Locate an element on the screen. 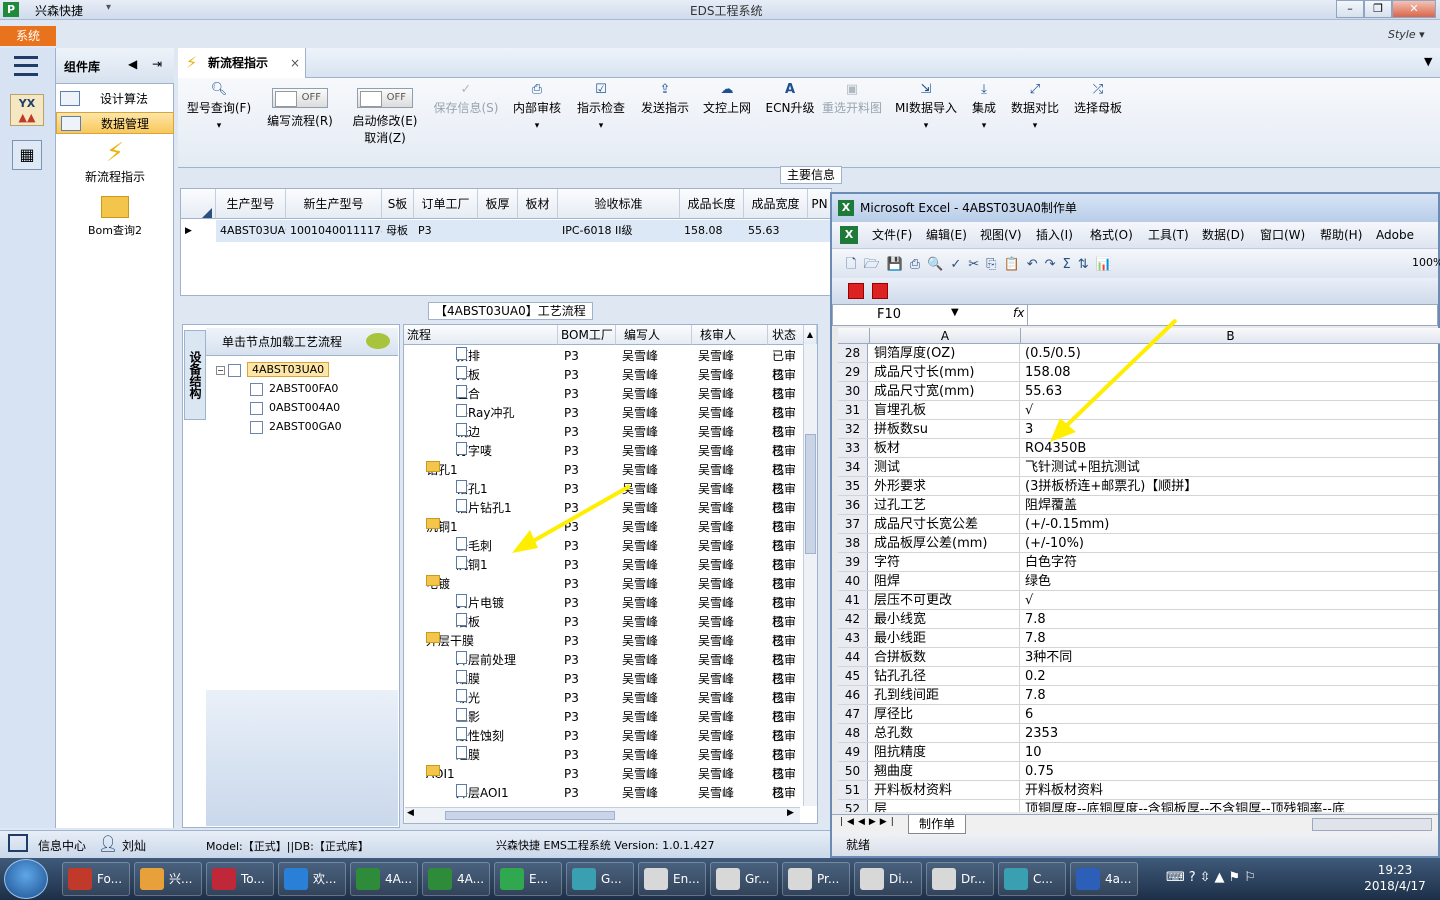 This screenshot has height=900, width=1440. tree-node: 2ABST00GA0 is located at coordinates (306, 426).